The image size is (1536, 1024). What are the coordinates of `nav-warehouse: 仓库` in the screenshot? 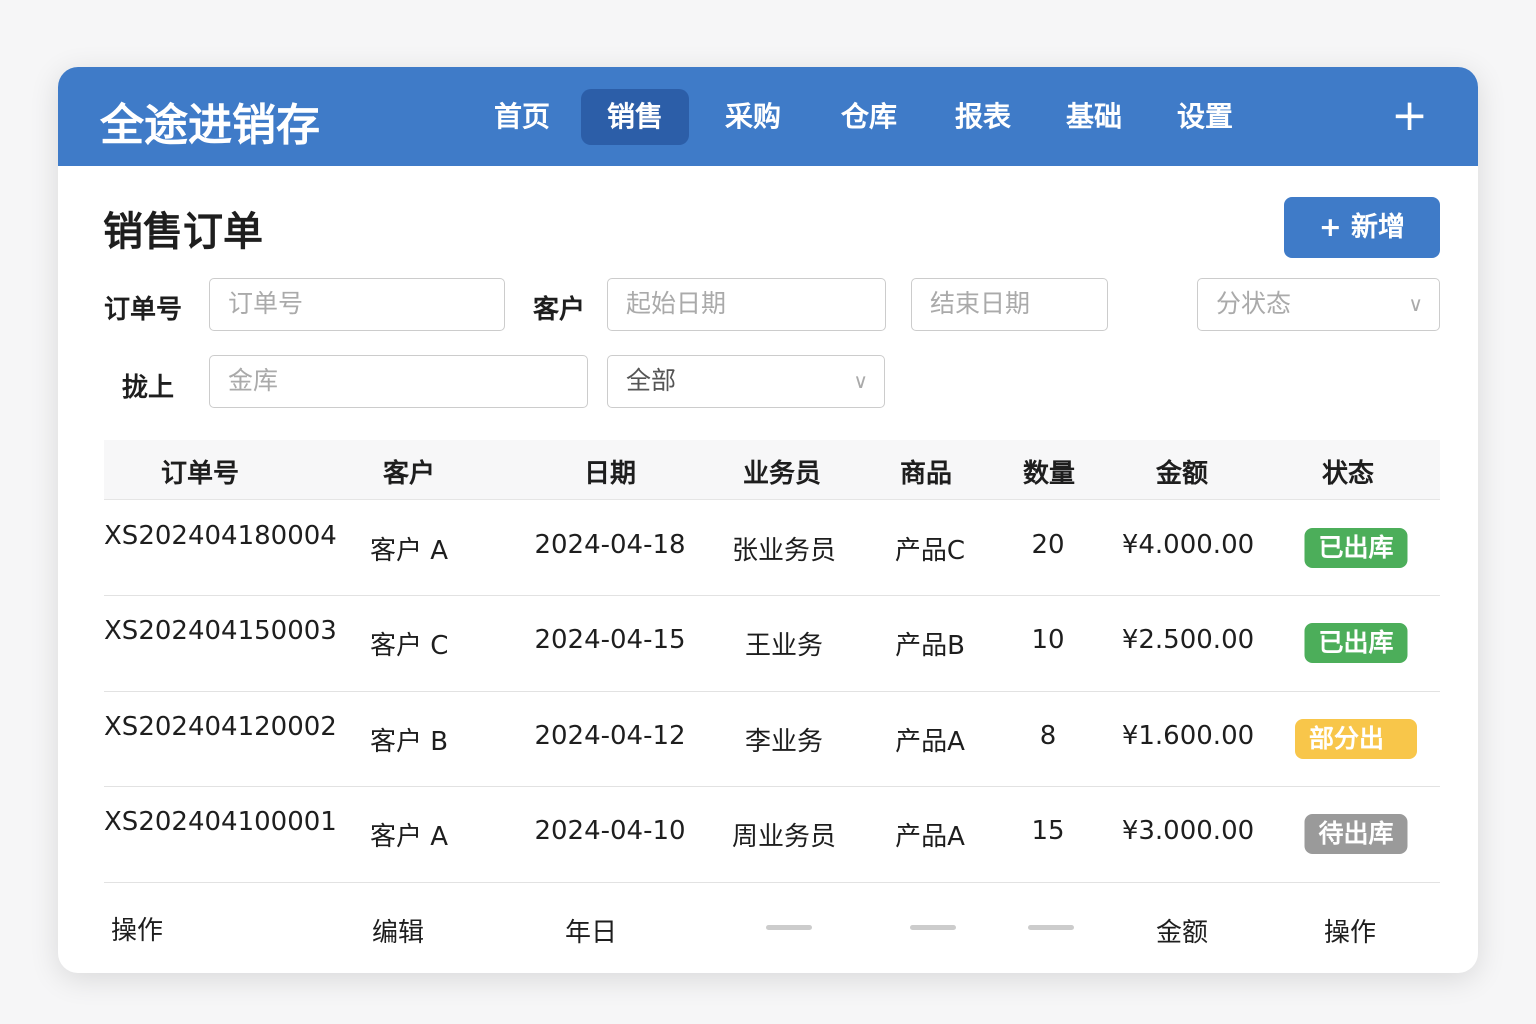 It's located at (869, 117).